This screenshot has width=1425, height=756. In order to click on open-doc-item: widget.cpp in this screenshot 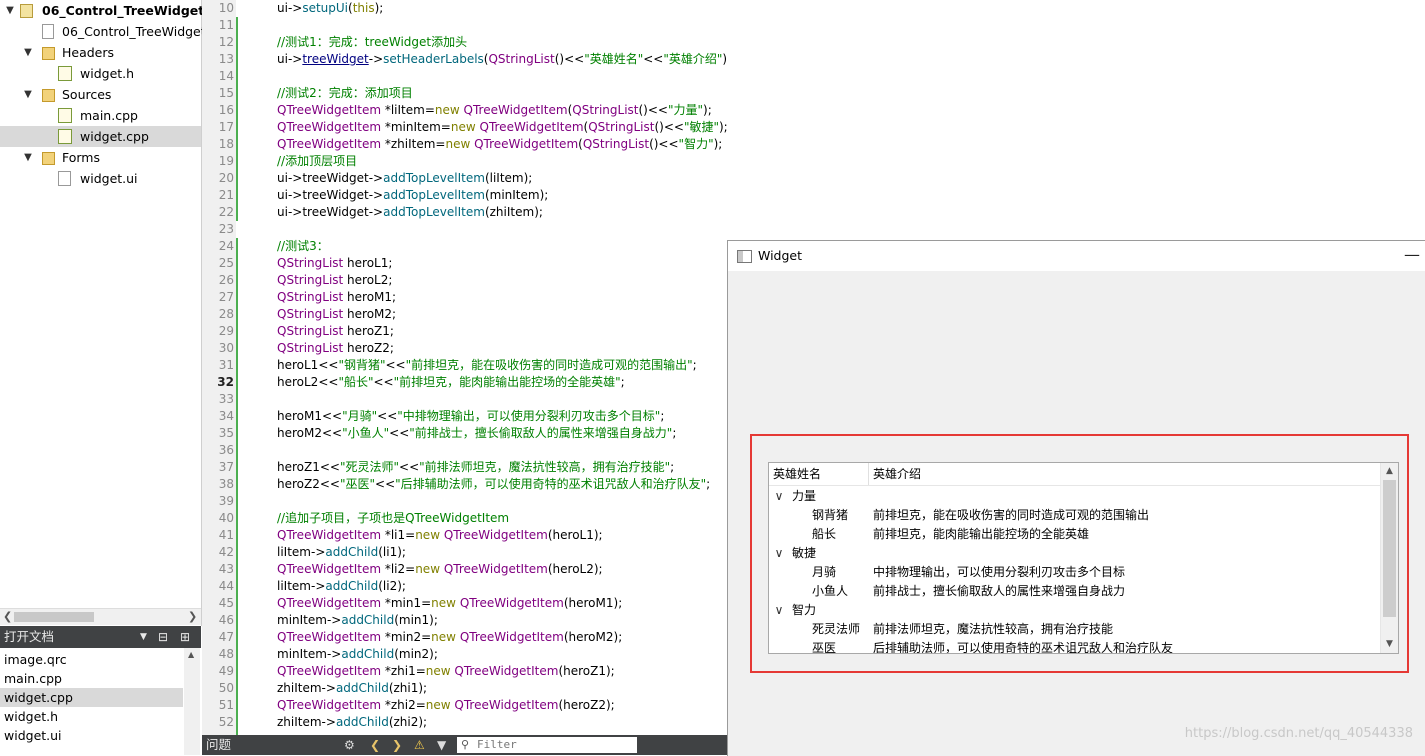, I will do `click(91, 697)`.